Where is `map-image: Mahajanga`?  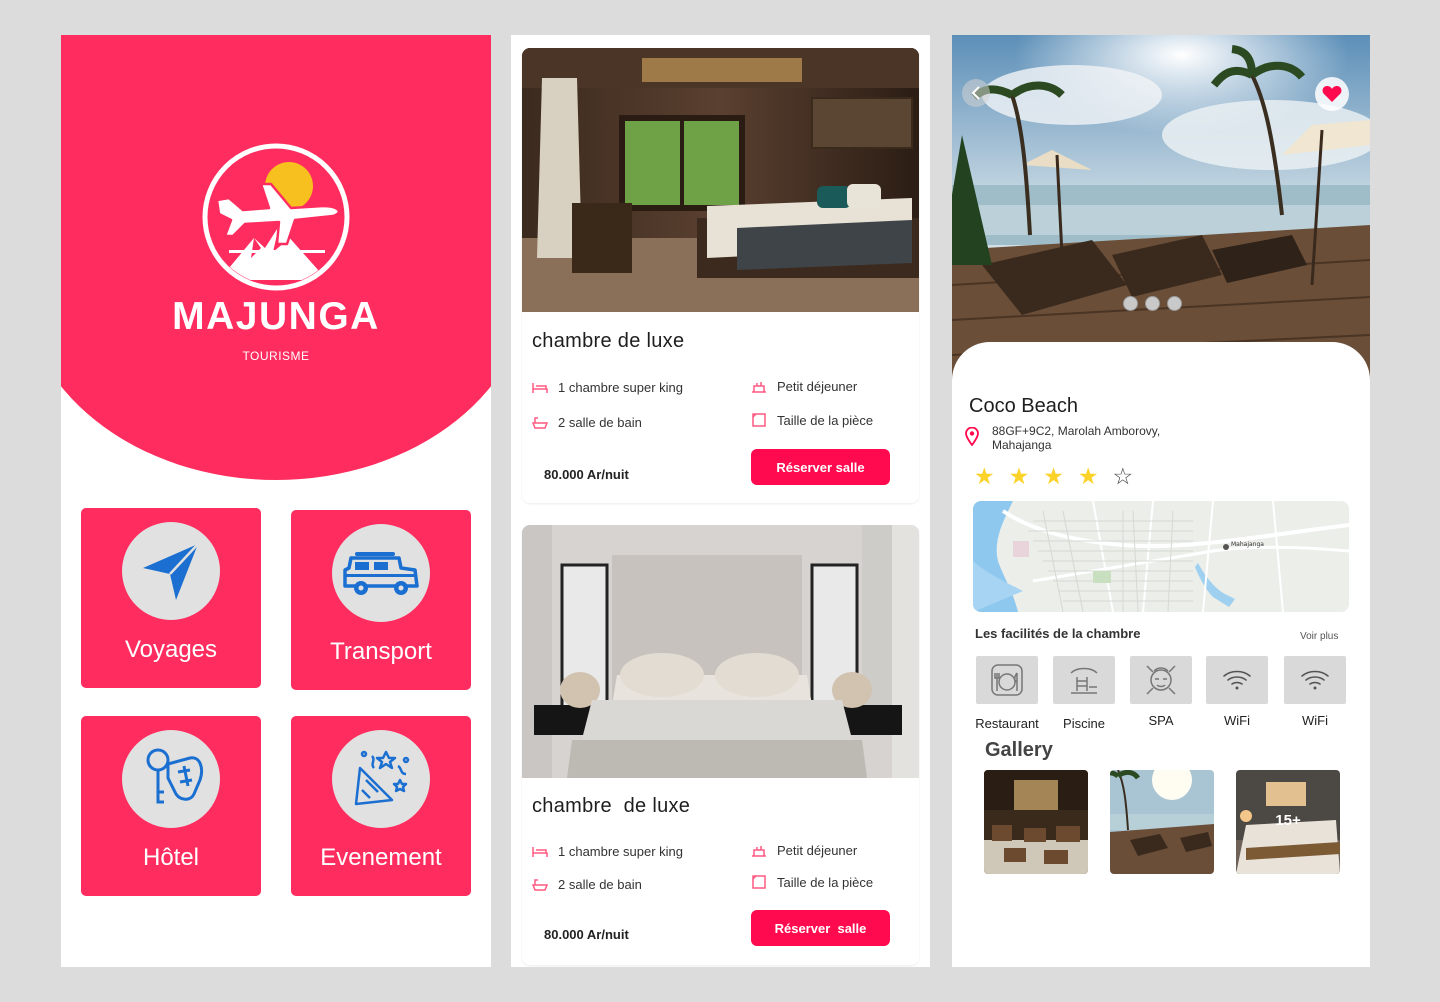
map-image: Mahajanga is located at coordinates (1161, 556).